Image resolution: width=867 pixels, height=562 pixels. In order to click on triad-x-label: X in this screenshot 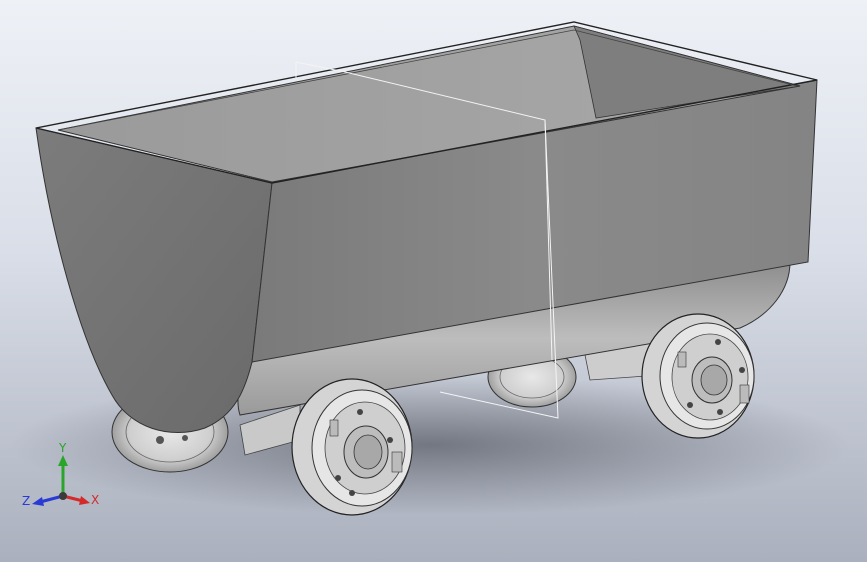, I will do `click(95, 500)`.